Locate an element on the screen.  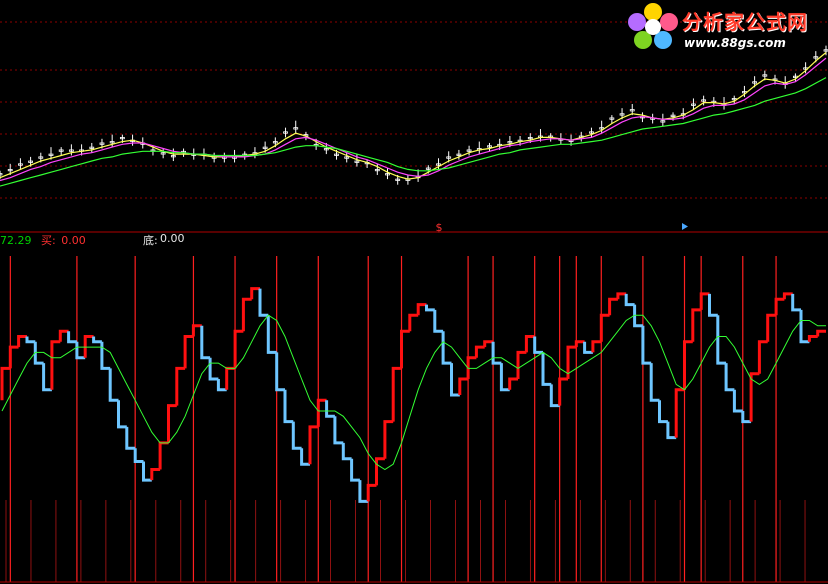
legend-value: 72.29 is located at coordinates (16, 240).